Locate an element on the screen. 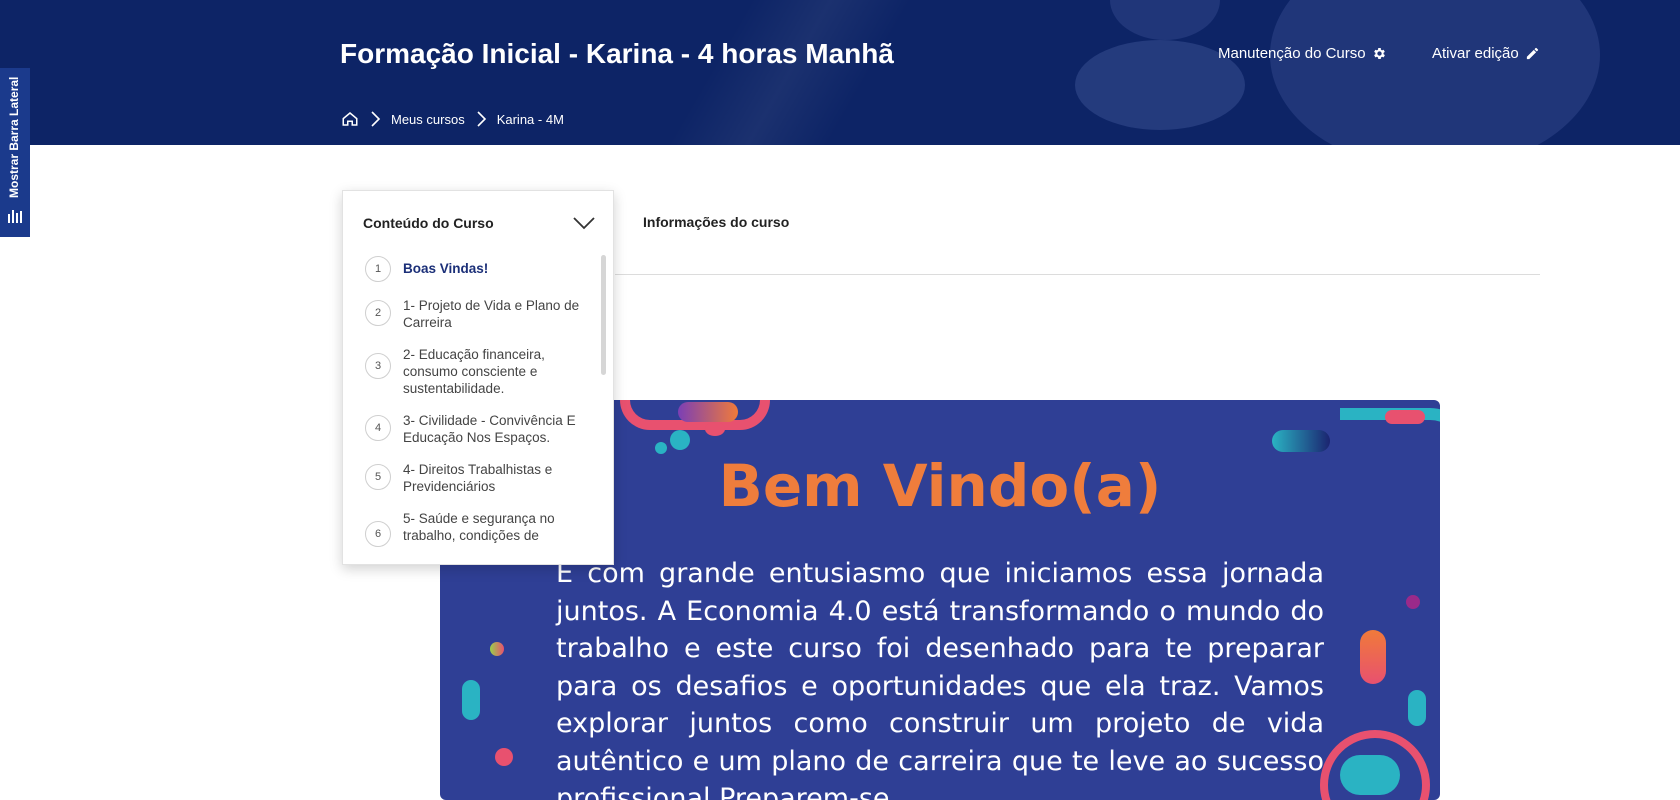 This screenshot has width=1680, height=800. show-sidebar-button: Mostrar Barra Lateral is located at coordinates (15, 152).